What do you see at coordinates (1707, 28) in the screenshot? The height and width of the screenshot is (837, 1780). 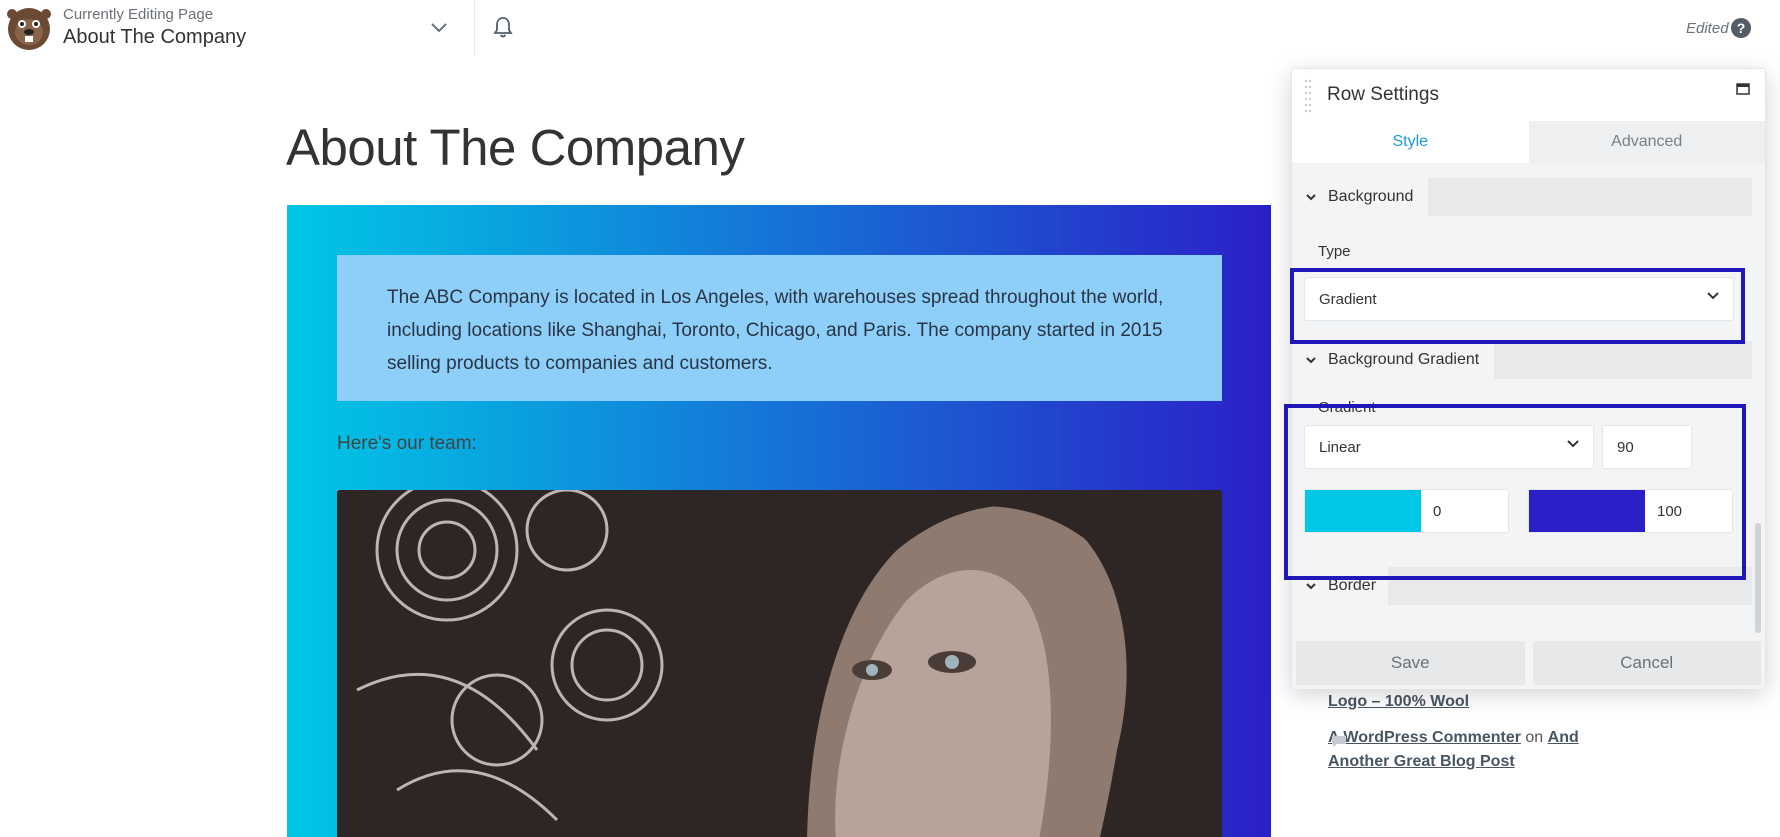 I see `edit-status: Edited` at bounding box center [1707, 28].